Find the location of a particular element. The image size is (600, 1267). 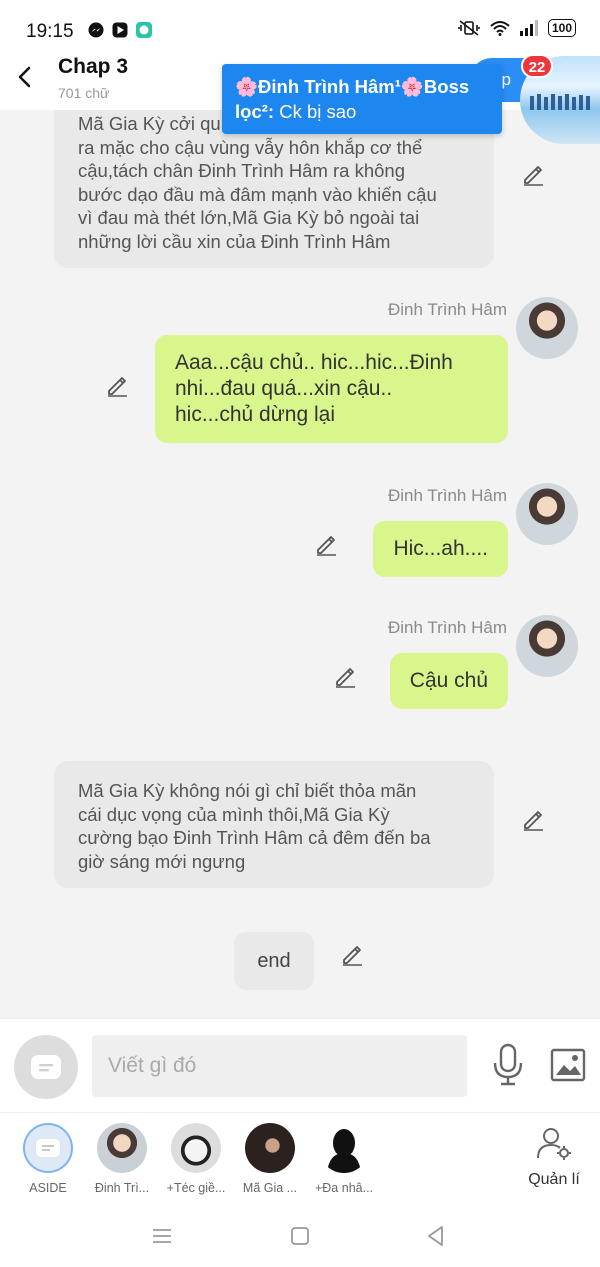

narration-line: Mã Gia Kỳ không nói gì chỉ biết thỏa mãn is located at coordinates (247, 790).